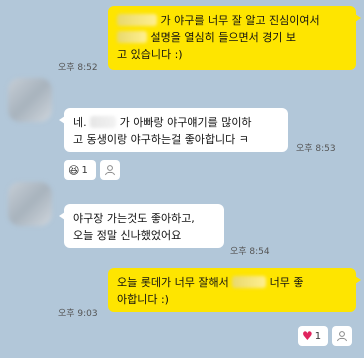 This screenshot has width=364, height=358. What do you see at coordinates (127, 235) in the screenshot?
I see `message-text: 오늘 정말 신나했었어요` at bounding box center [127, 235].